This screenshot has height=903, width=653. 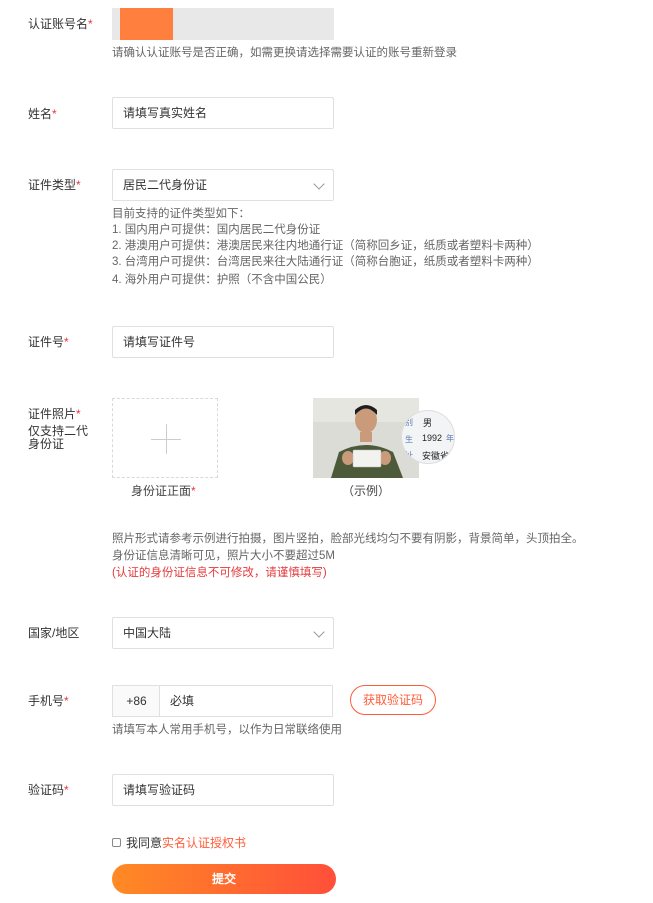 What do you see at coordinates (436, 456) in the screenshot?
I see `zoom-address: 安徽省` at bounding box center [436, 456].